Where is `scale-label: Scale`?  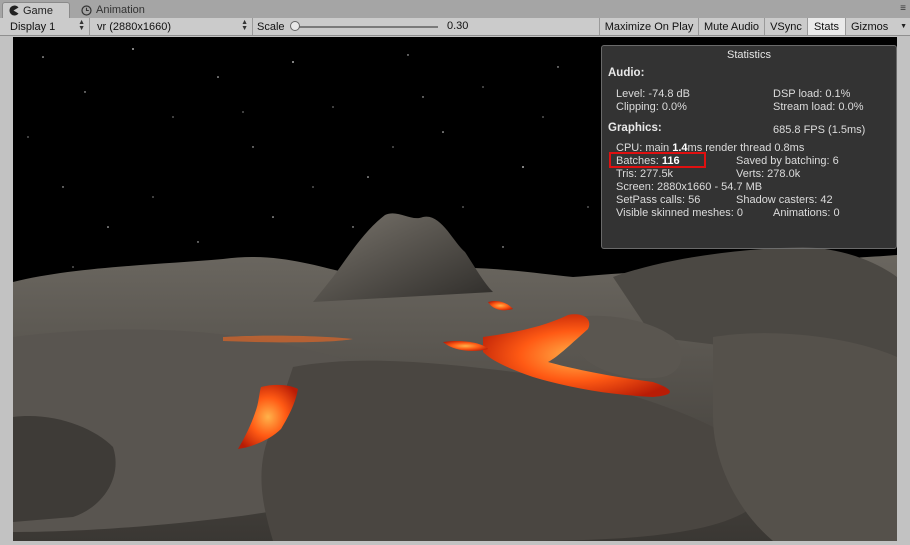 scale-label: Scale is located at coordinates (271, 26).